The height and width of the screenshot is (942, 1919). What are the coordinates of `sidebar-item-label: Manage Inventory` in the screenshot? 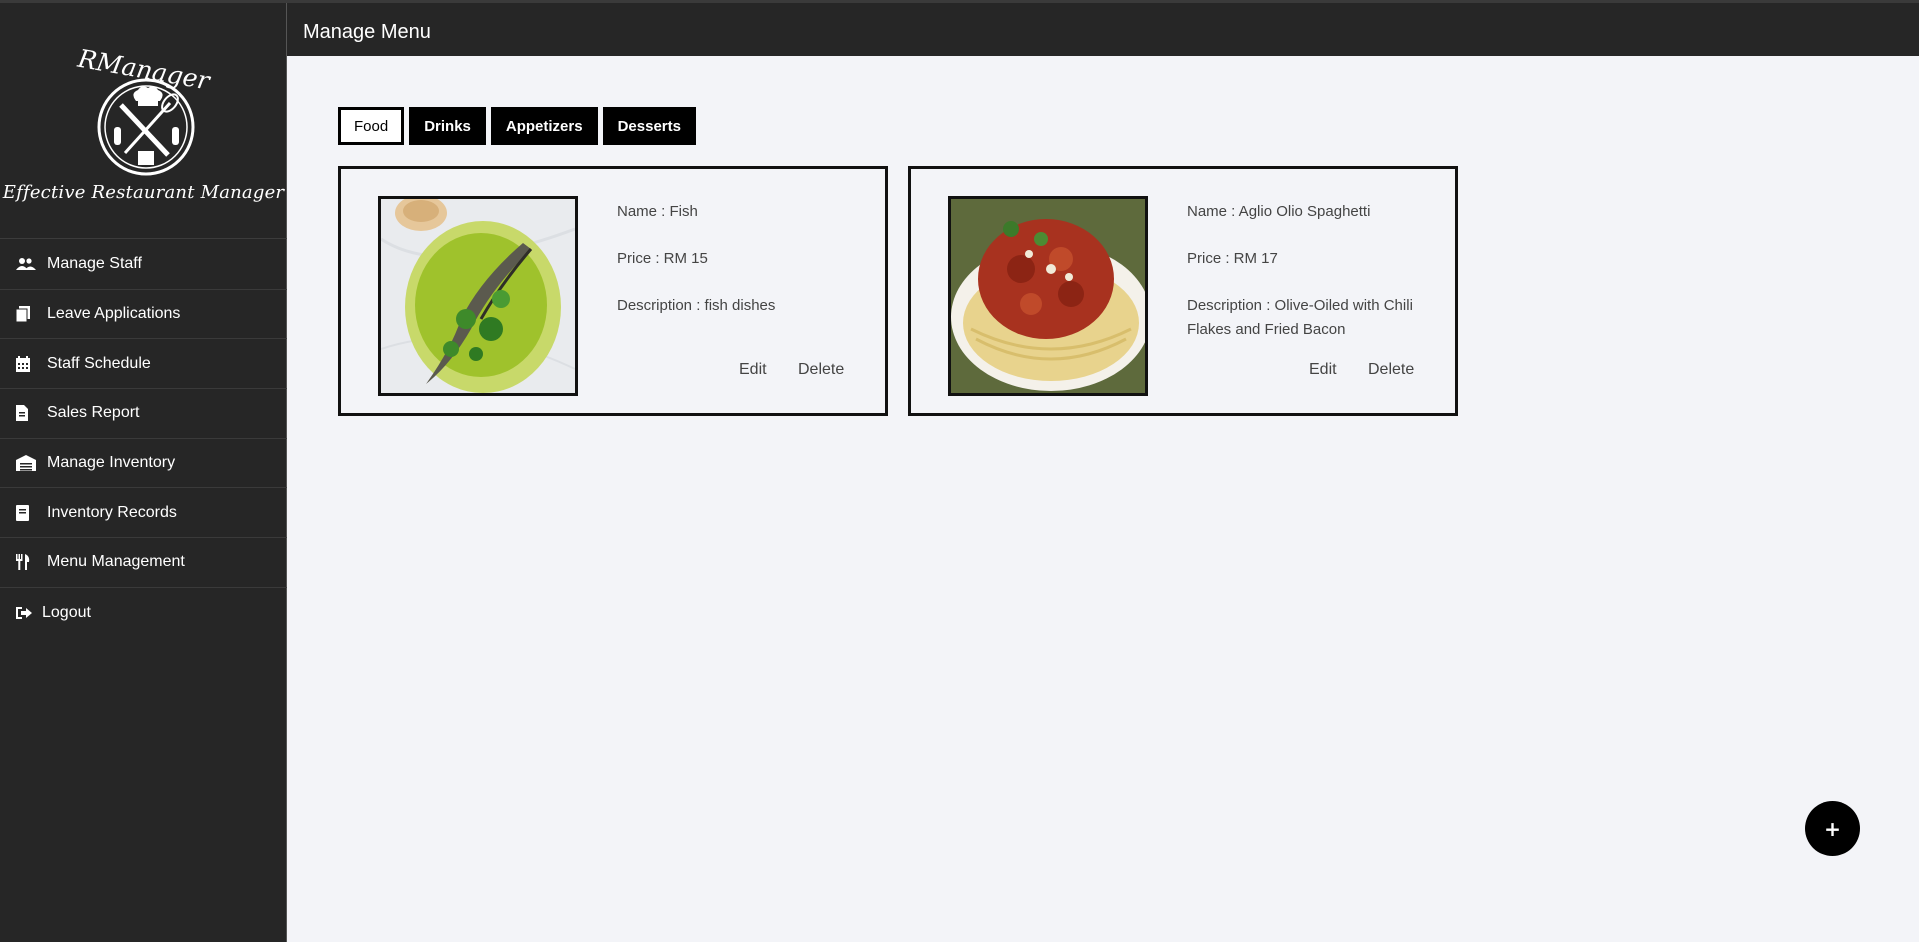 It's located at (111, 463).